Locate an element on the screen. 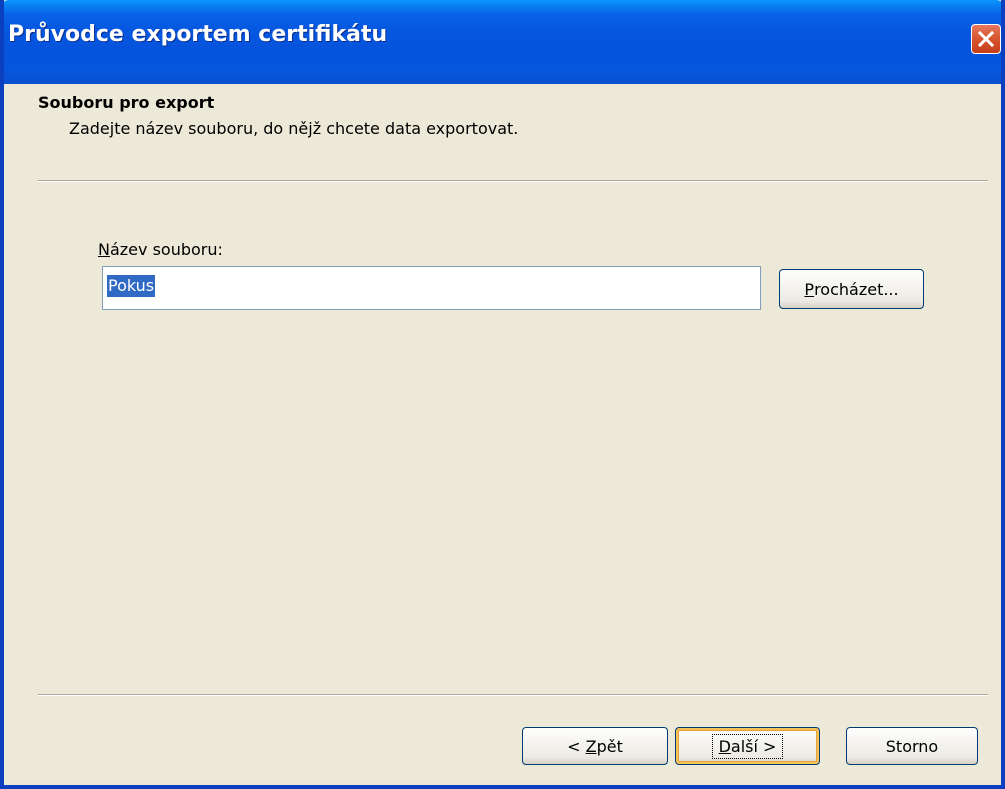 The width and height of the screenshot is (1005, 789). filename-label: Název souboru: is located at coordinates (160, 249).